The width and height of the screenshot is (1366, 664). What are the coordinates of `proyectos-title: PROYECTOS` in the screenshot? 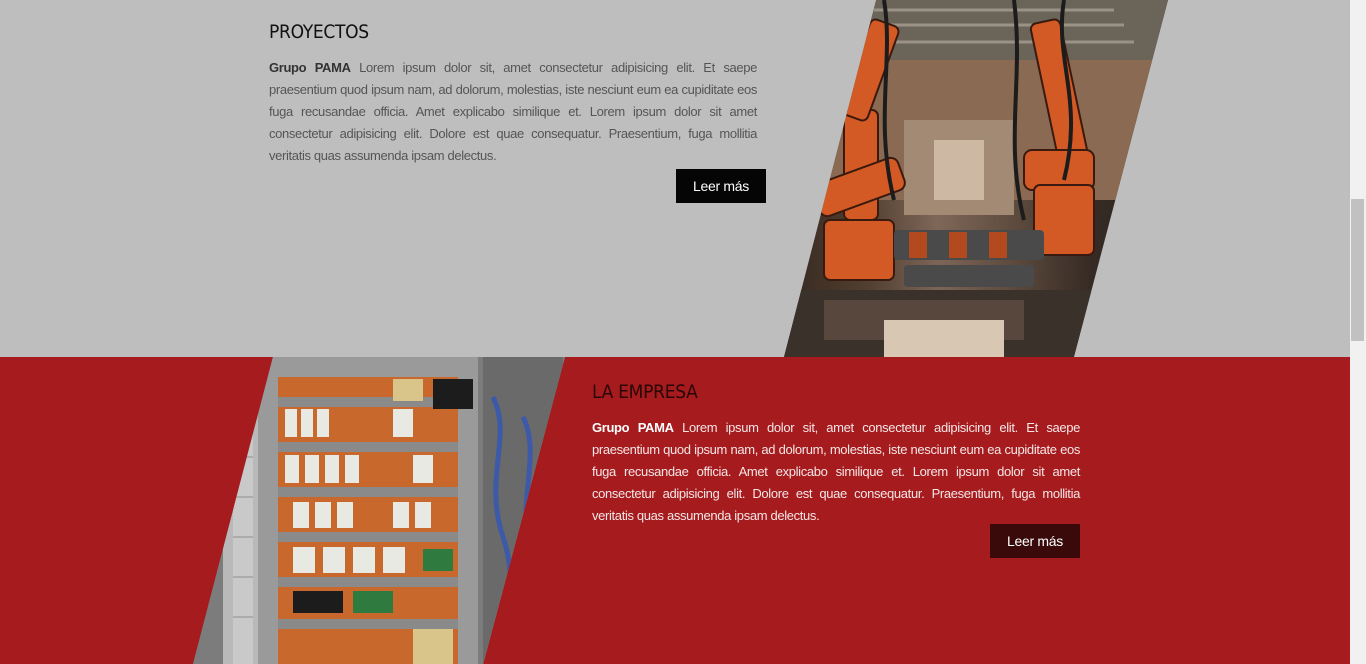 It's located at (319, 32).